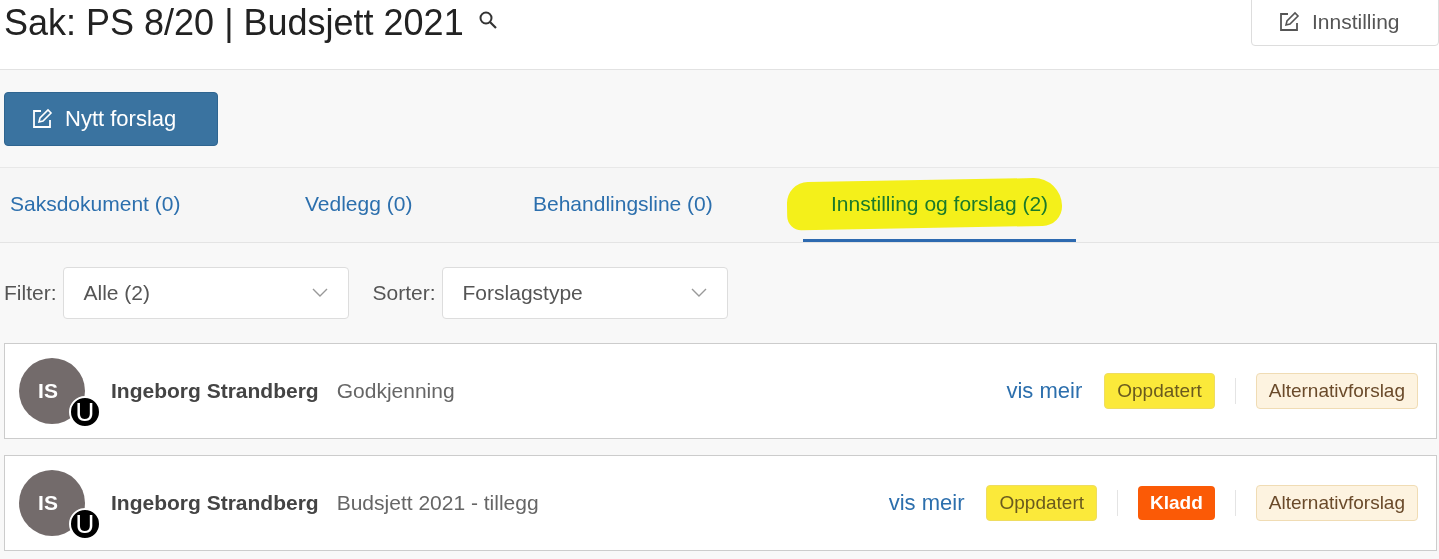  What do you see at coordinates (940, 205) in the screenshot?
I see `tab: Innstilling og forslag (2)` at bounding box center [940, 205].